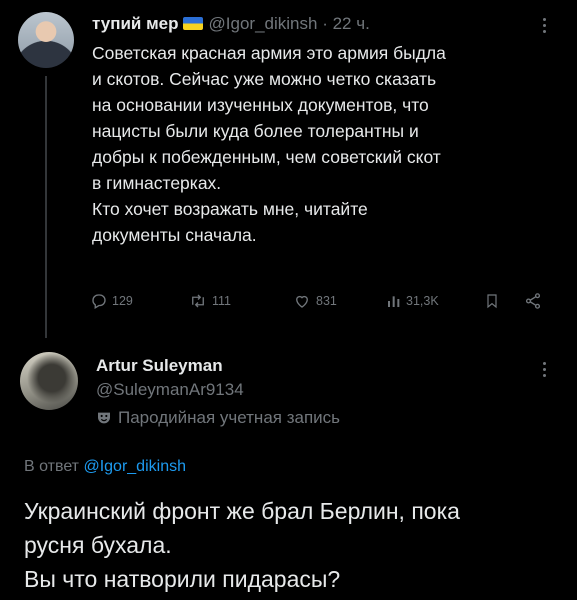  What do you see at coordinates (98, 545) in the screenshot?
I see `reply-line: русня бухала.` at bounding box center [98, 545].